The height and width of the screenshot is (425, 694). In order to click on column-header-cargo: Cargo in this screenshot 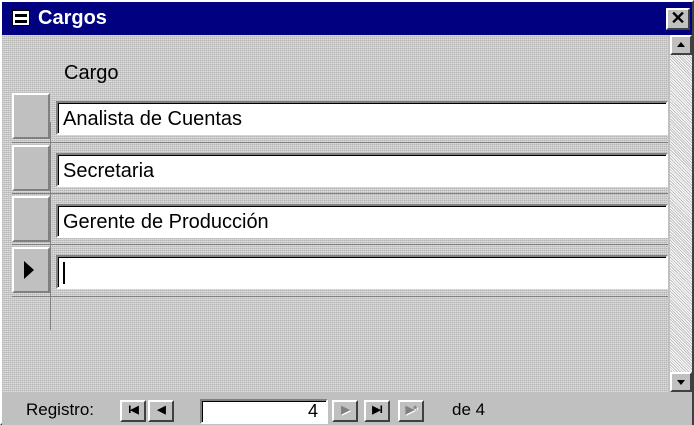, I will do `click(91, 73)`.